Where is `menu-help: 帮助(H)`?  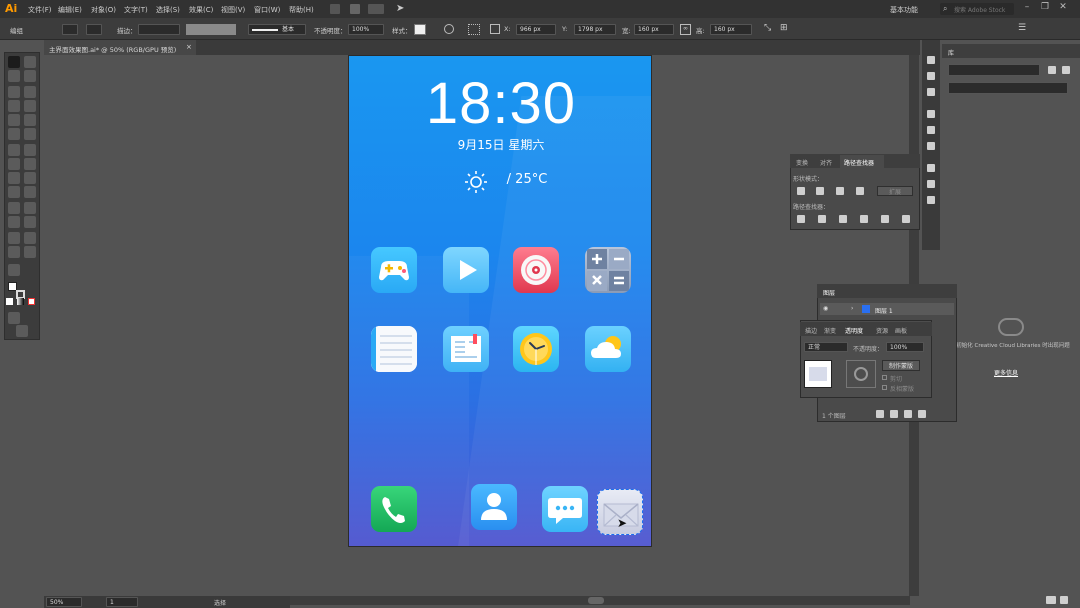
menu-help: 帮助(H) is located at coordinates (301, 10).